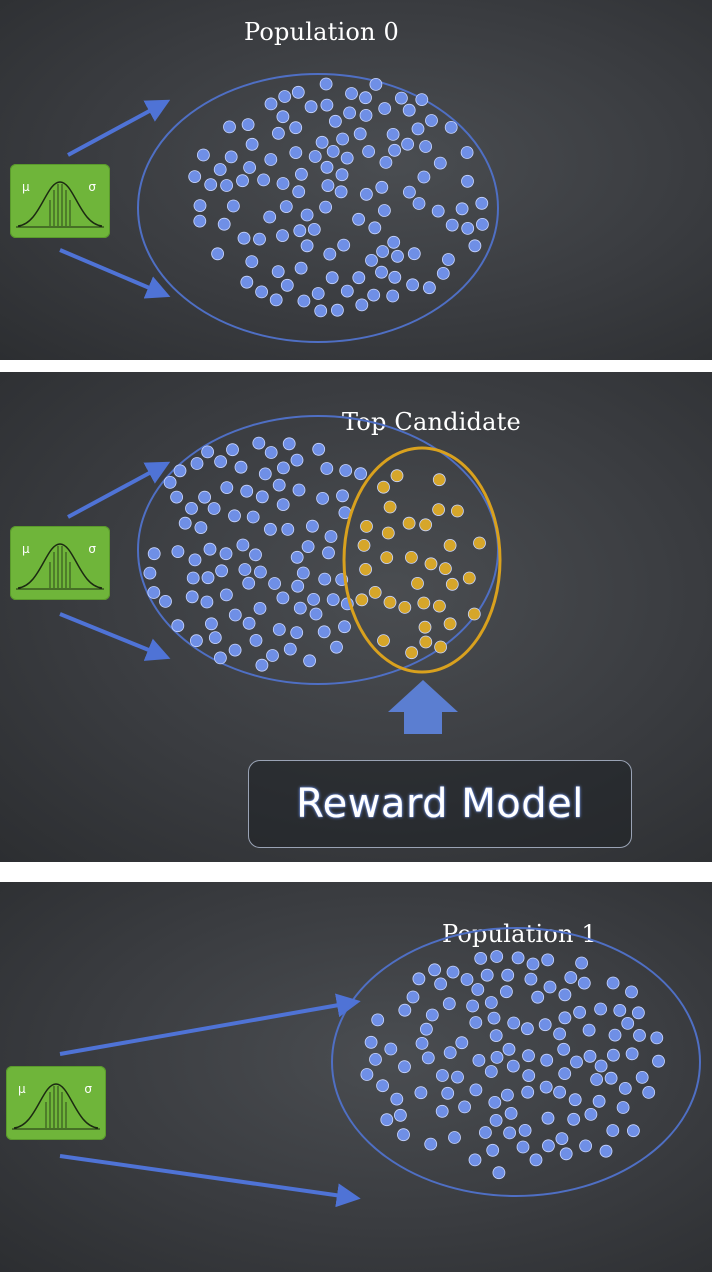 This screenshot has height=1272, width=712. Describe the element at coordinates (420, 564) in the screenshot. I see `top-candidate-points` at that location.